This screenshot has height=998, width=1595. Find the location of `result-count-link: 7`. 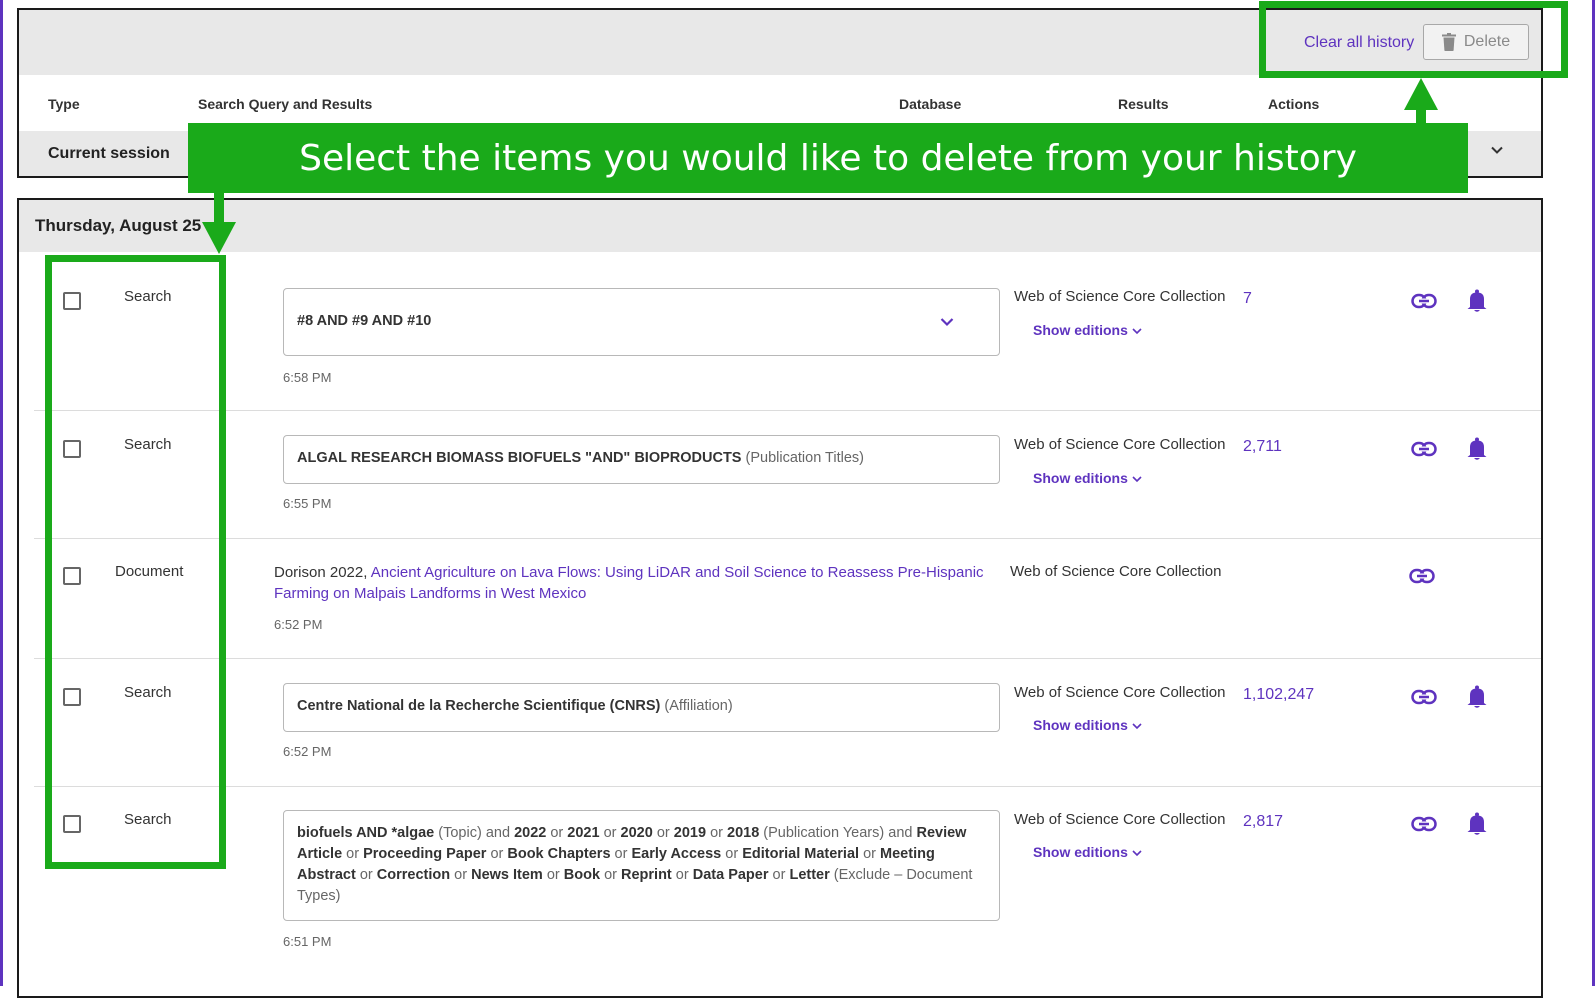

result-count-link: 7 is located at coordinates (1247, 299).